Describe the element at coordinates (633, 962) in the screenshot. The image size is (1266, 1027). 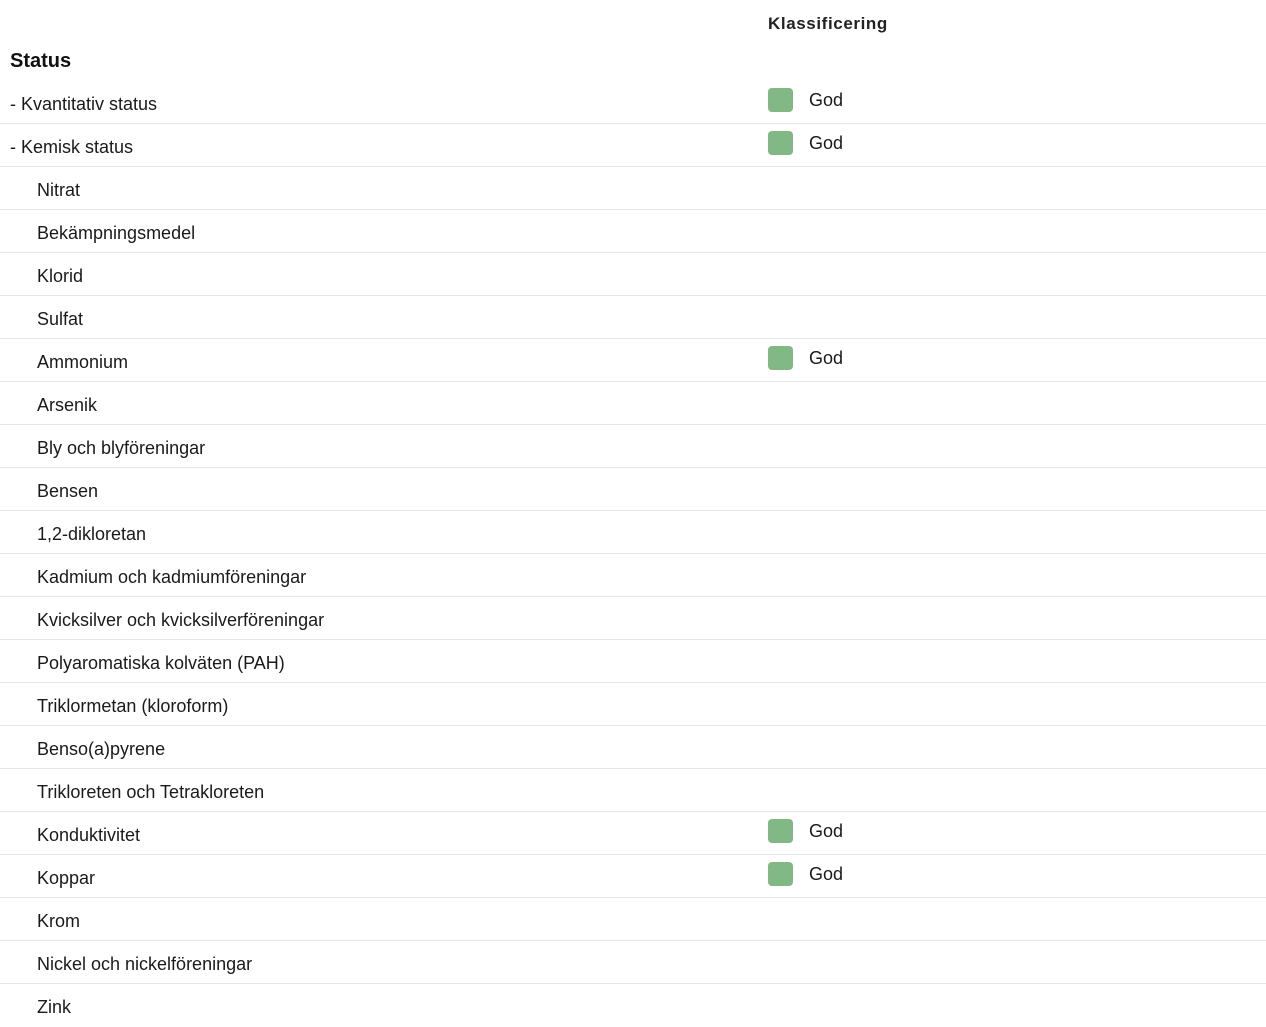
I see `status-row: Nickel och nickelföreningar` at that location.